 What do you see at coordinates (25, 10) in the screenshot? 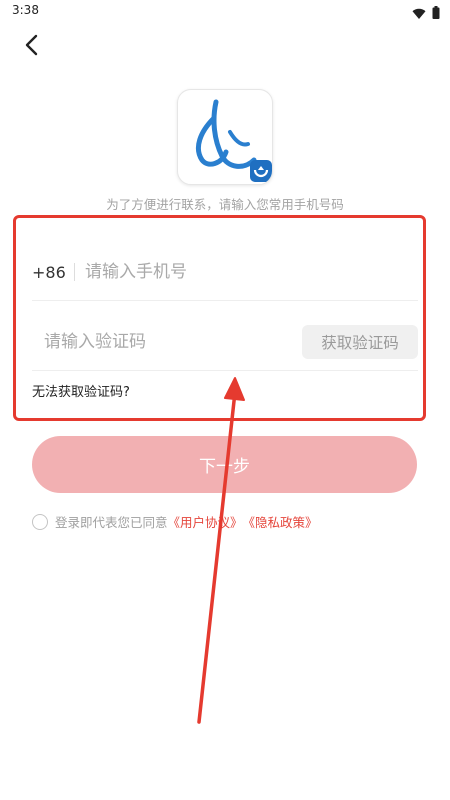
I see `status-time: 3:38` at bounding box center [25, 10].